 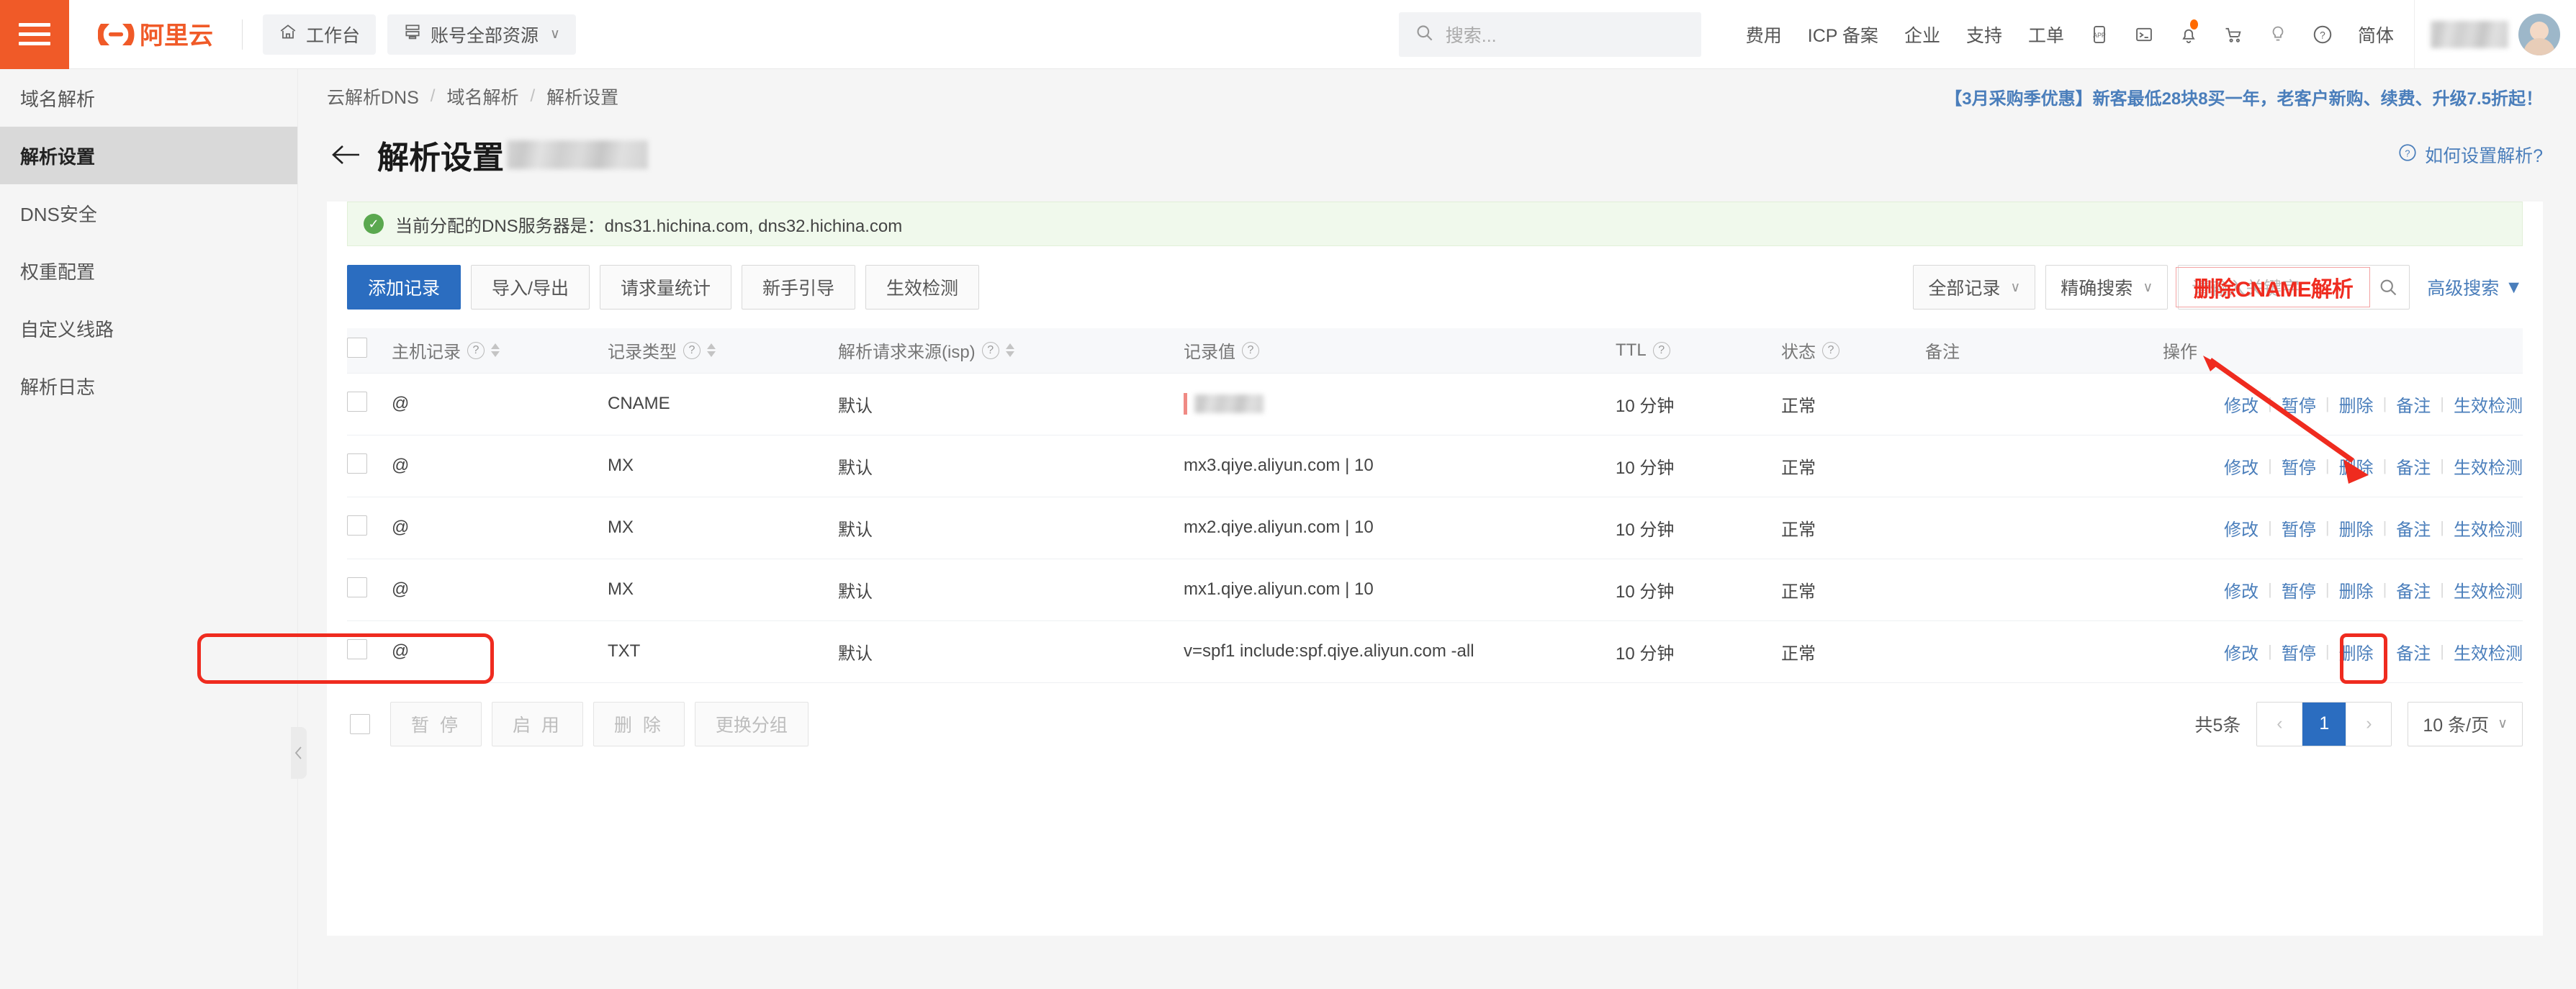 I want to click on request-stats-button: 请求量统计, so click(x=665, y=287).